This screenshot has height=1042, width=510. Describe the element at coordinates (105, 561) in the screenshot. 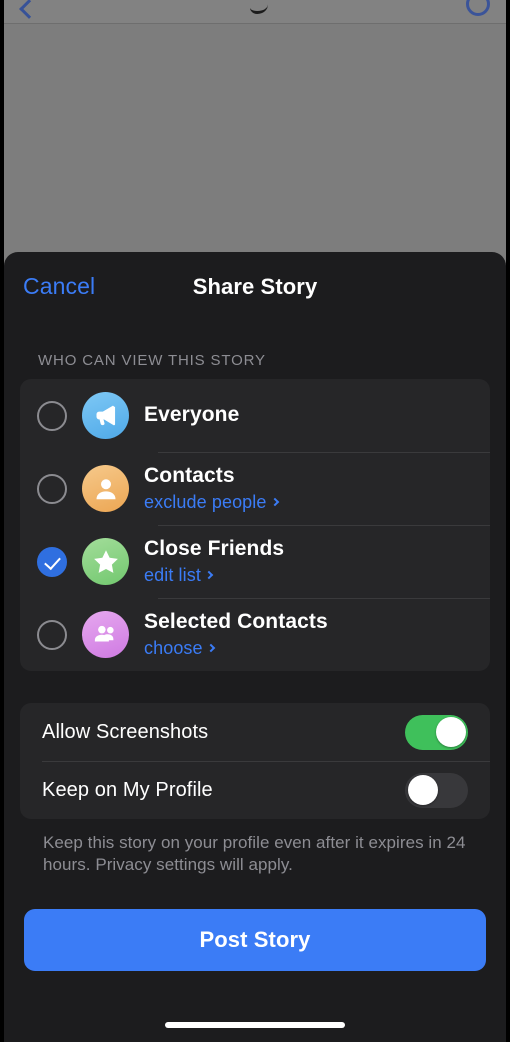

I see `star-icon` at that location.